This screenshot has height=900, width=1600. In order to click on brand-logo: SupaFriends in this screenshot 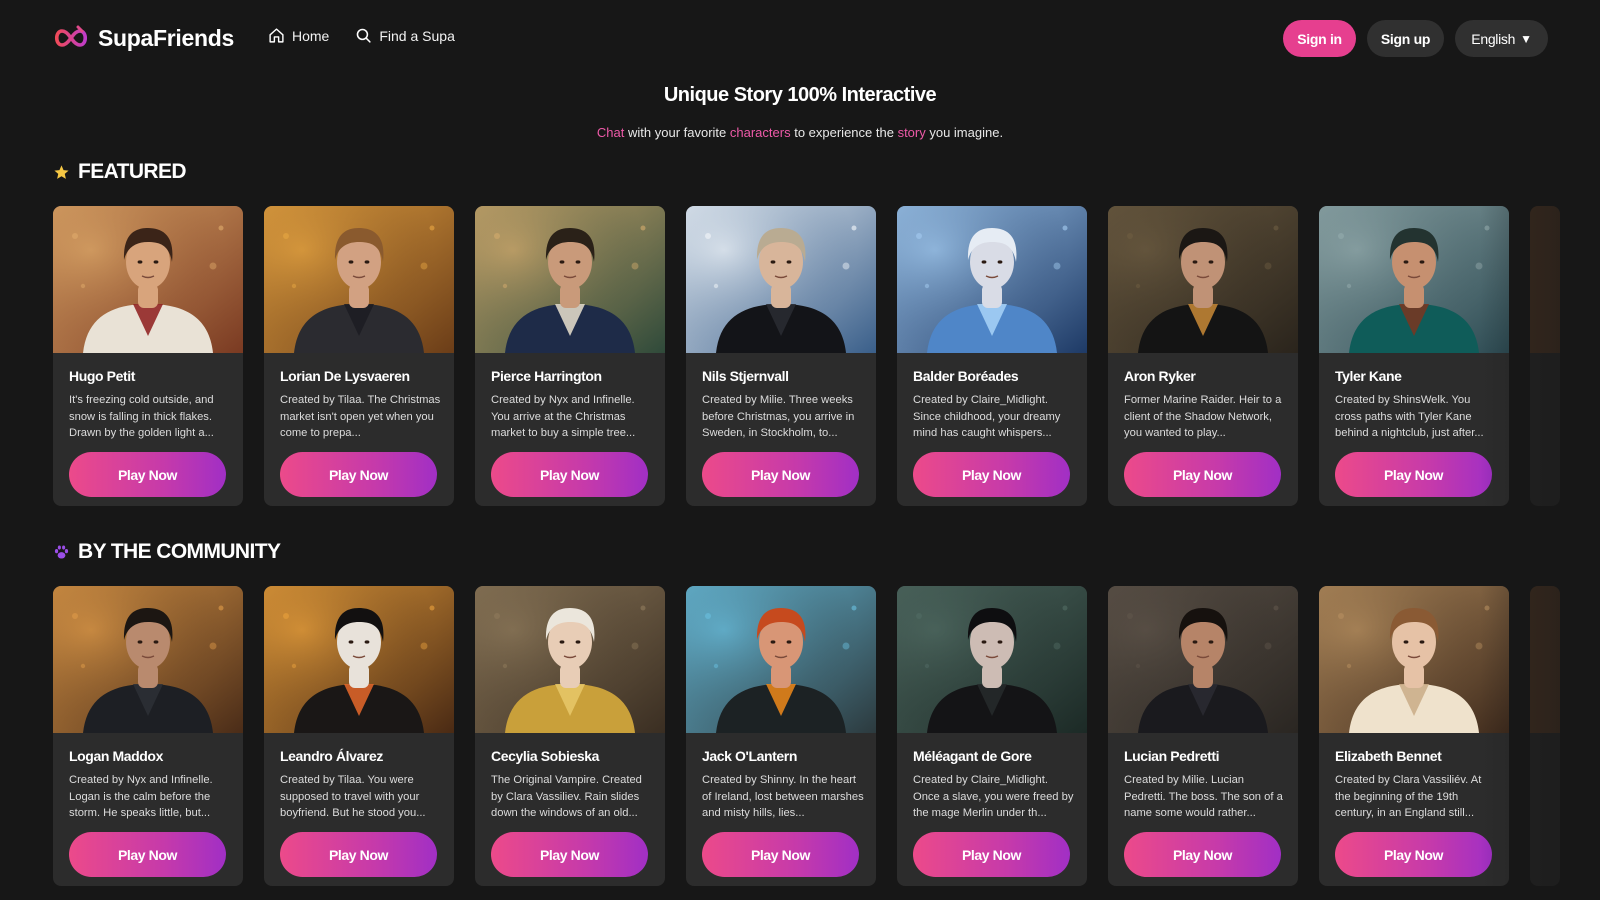, I will do `click(143, 38)`.